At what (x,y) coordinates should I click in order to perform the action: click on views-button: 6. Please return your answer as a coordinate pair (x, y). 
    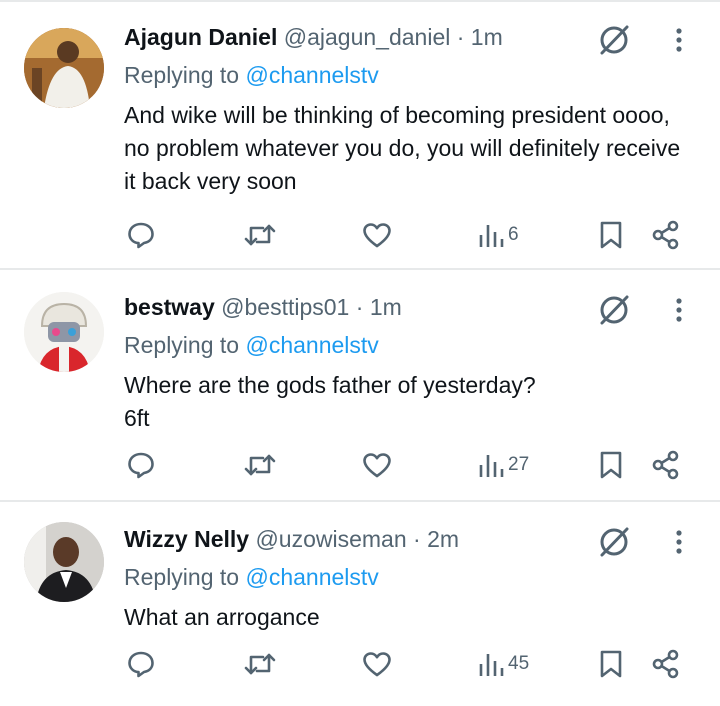
    Looking at the image, I should click on (498, 235).